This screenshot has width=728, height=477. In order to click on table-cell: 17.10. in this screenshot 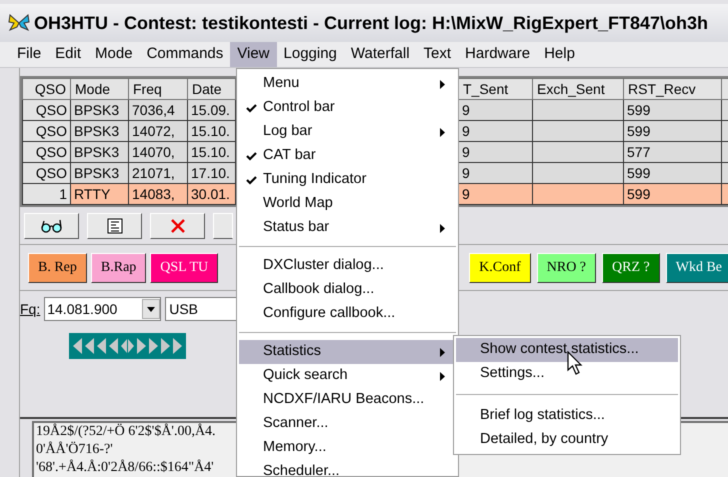, I will do `click(212, 173)`.